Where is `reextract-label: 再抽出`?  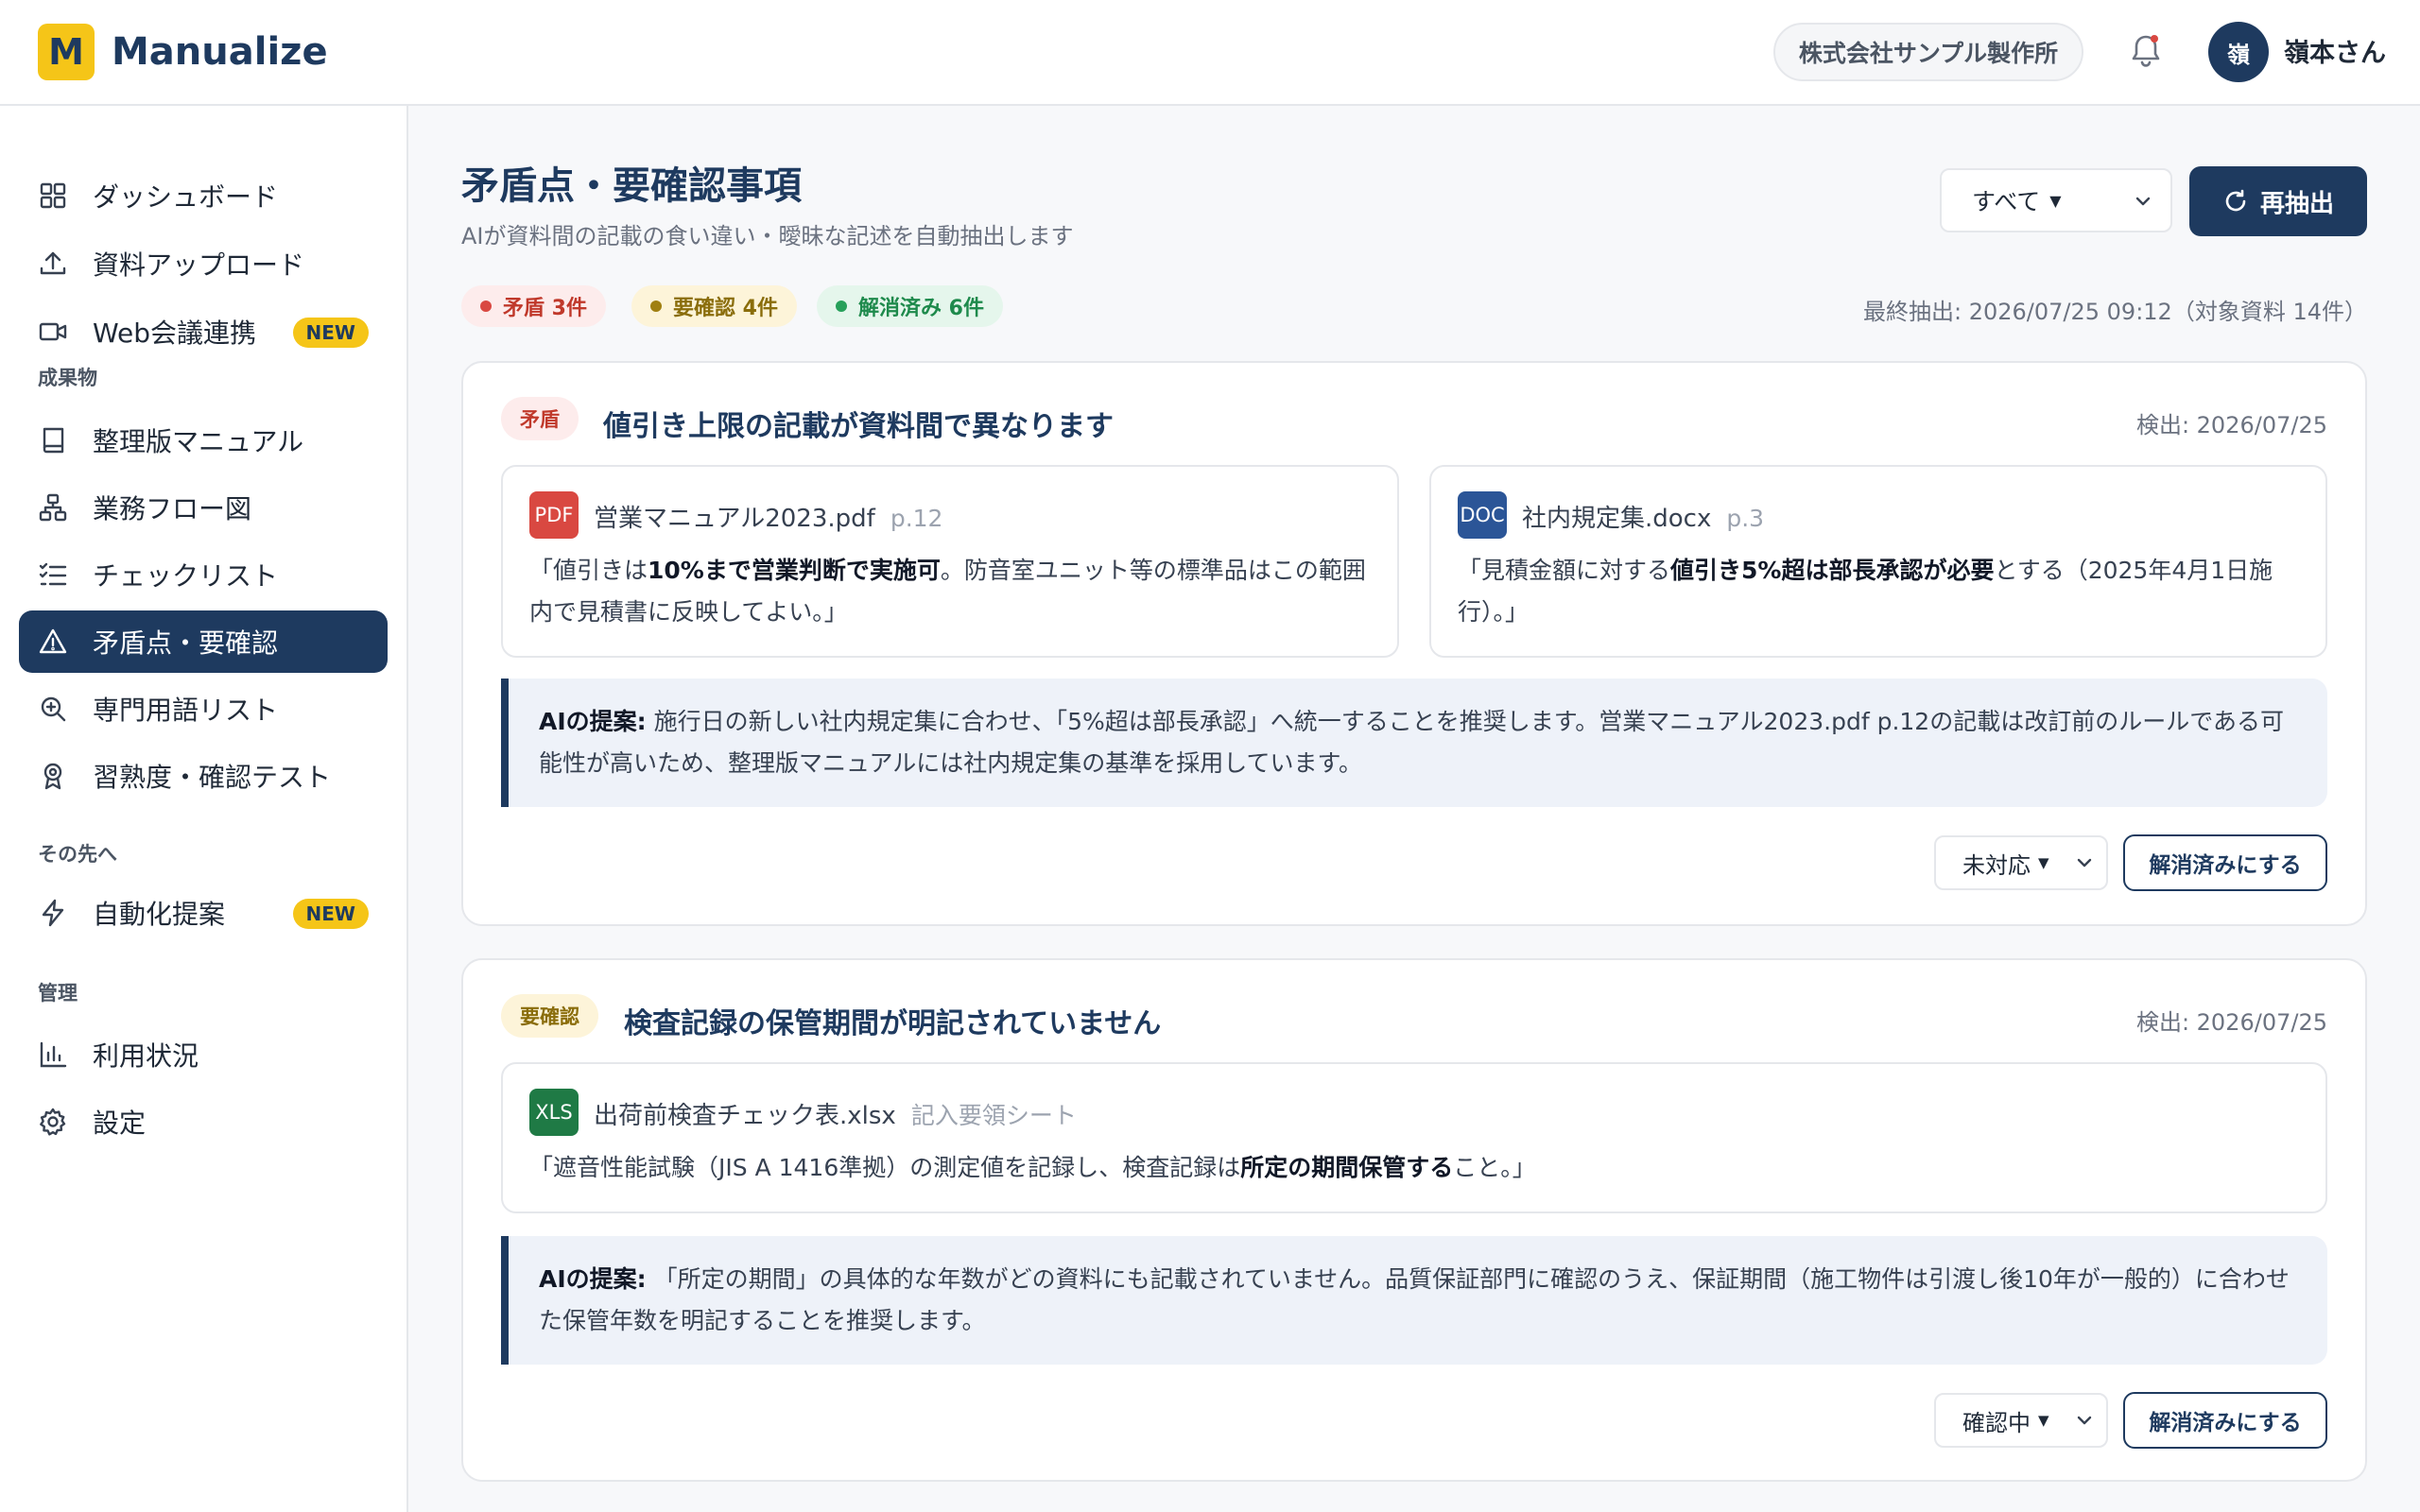
reextract-label: 再抽出 is located at coordinates (2296, 203).